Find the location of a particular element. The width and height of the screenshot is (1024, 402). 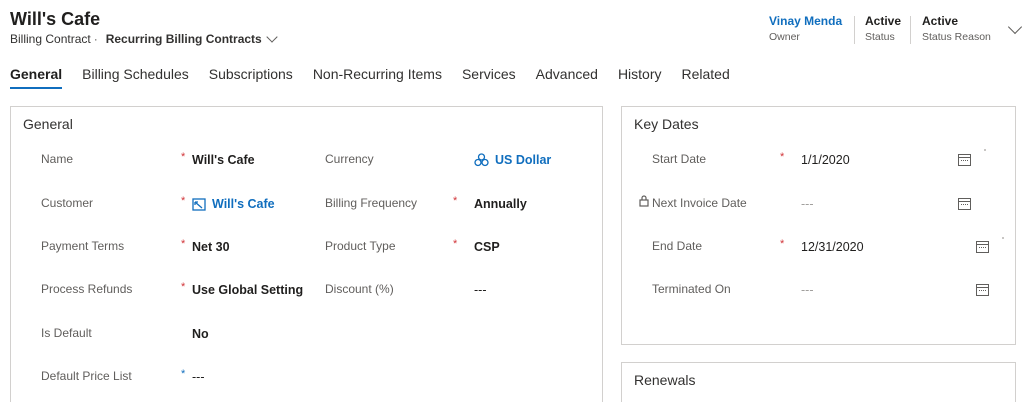

billing-frequency-value: Annually is located at coordinates (500, 204).